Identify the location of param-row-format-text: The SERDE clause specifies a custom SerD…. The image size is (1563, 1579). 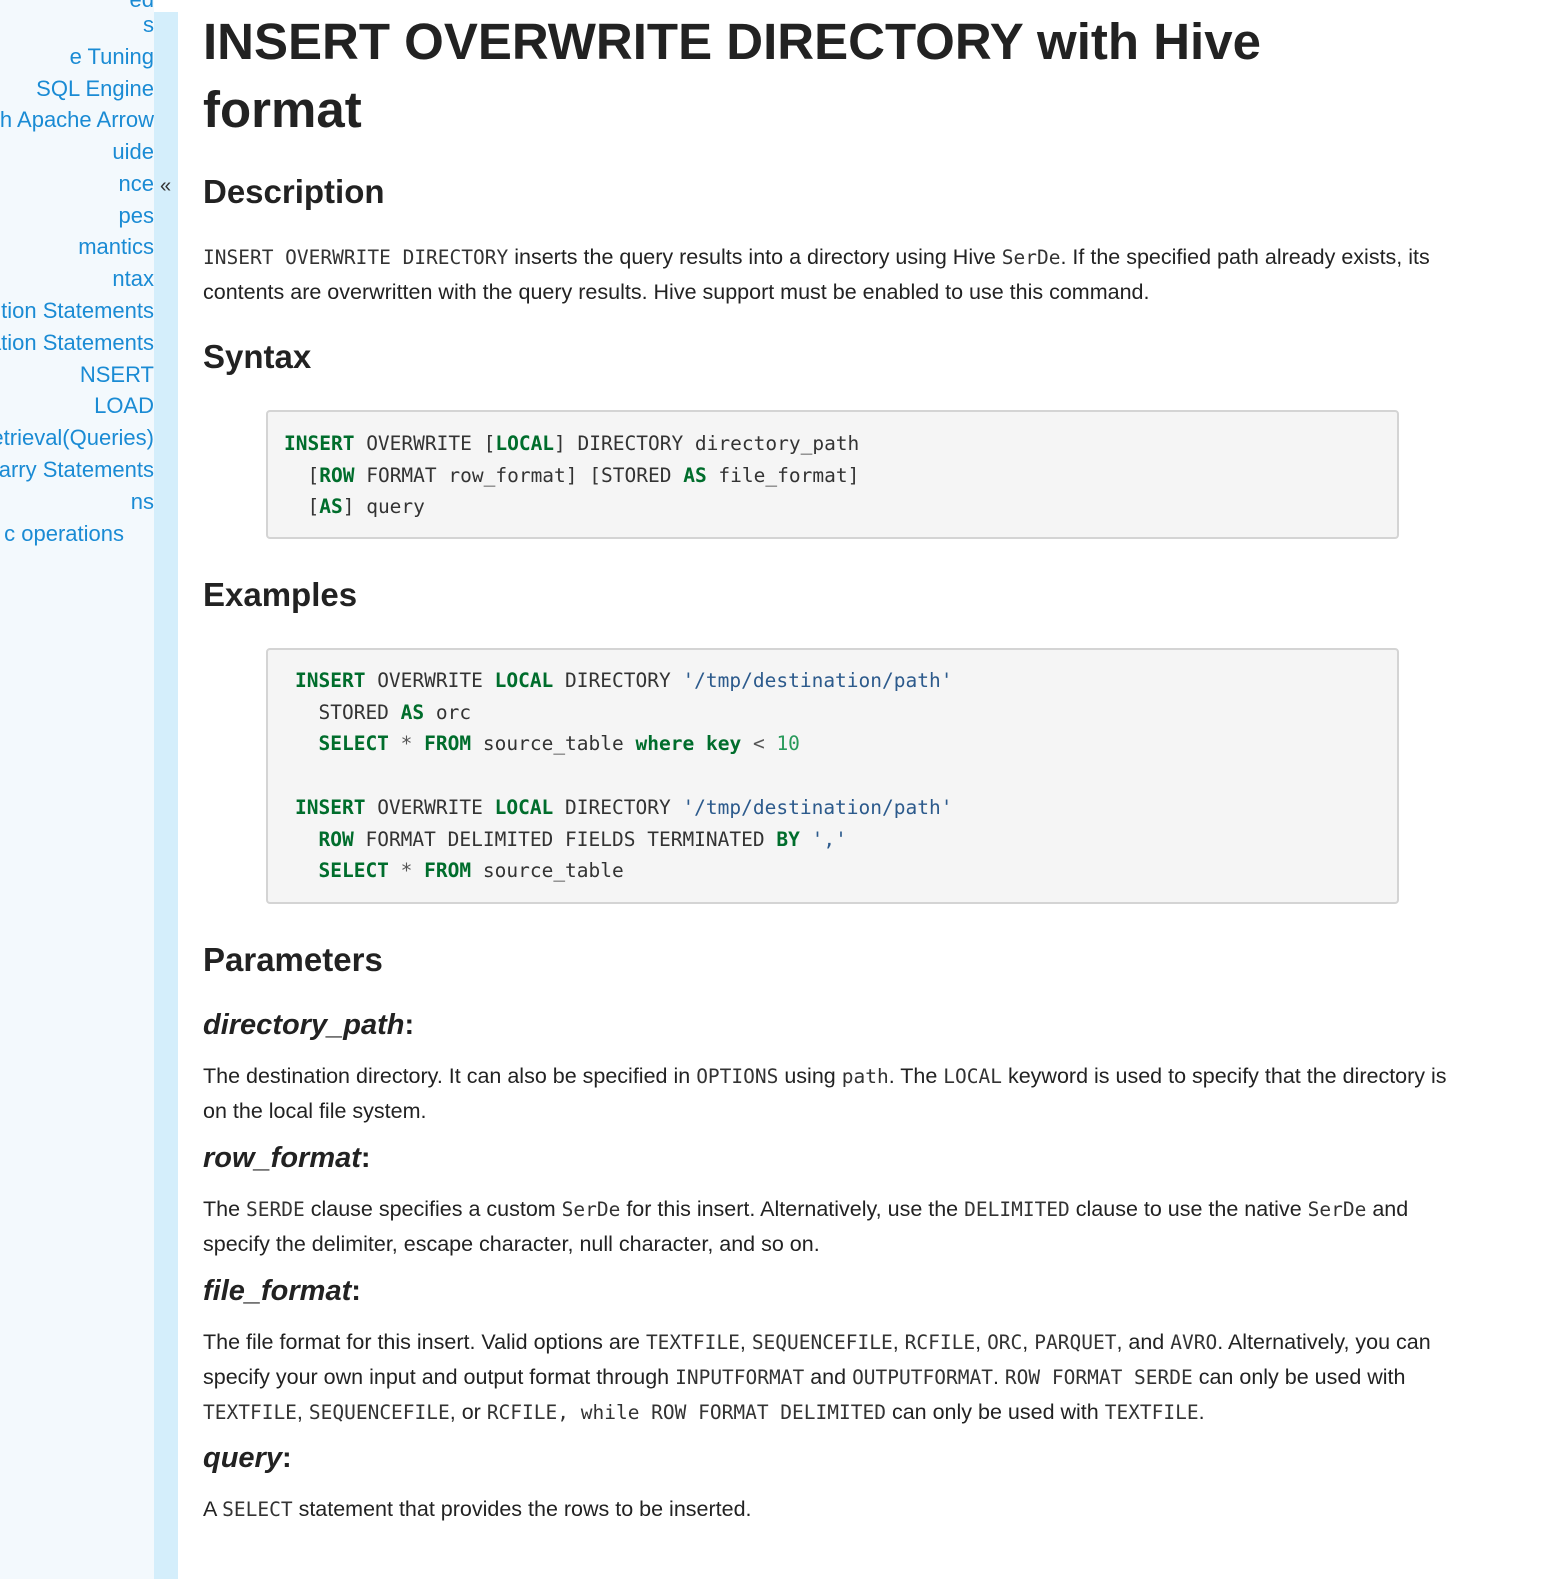
(806, 1226).